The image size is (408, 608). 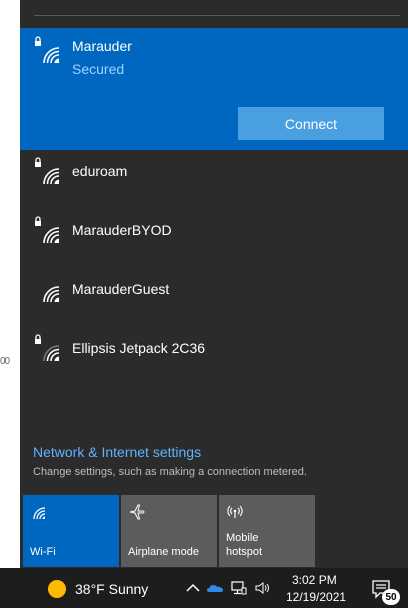 I want to click on airplane-mode-tile: Airplane mode, so click(x=169, y=531).